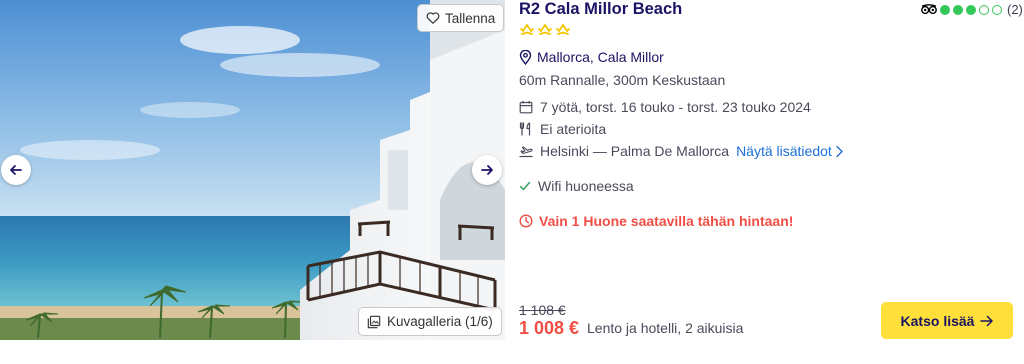 Image resolution: width=1024 pixels, height=364 pixels. Describe the element at coordinates (526, 107) in the screenshot. I see `calendar-icon` at that location.